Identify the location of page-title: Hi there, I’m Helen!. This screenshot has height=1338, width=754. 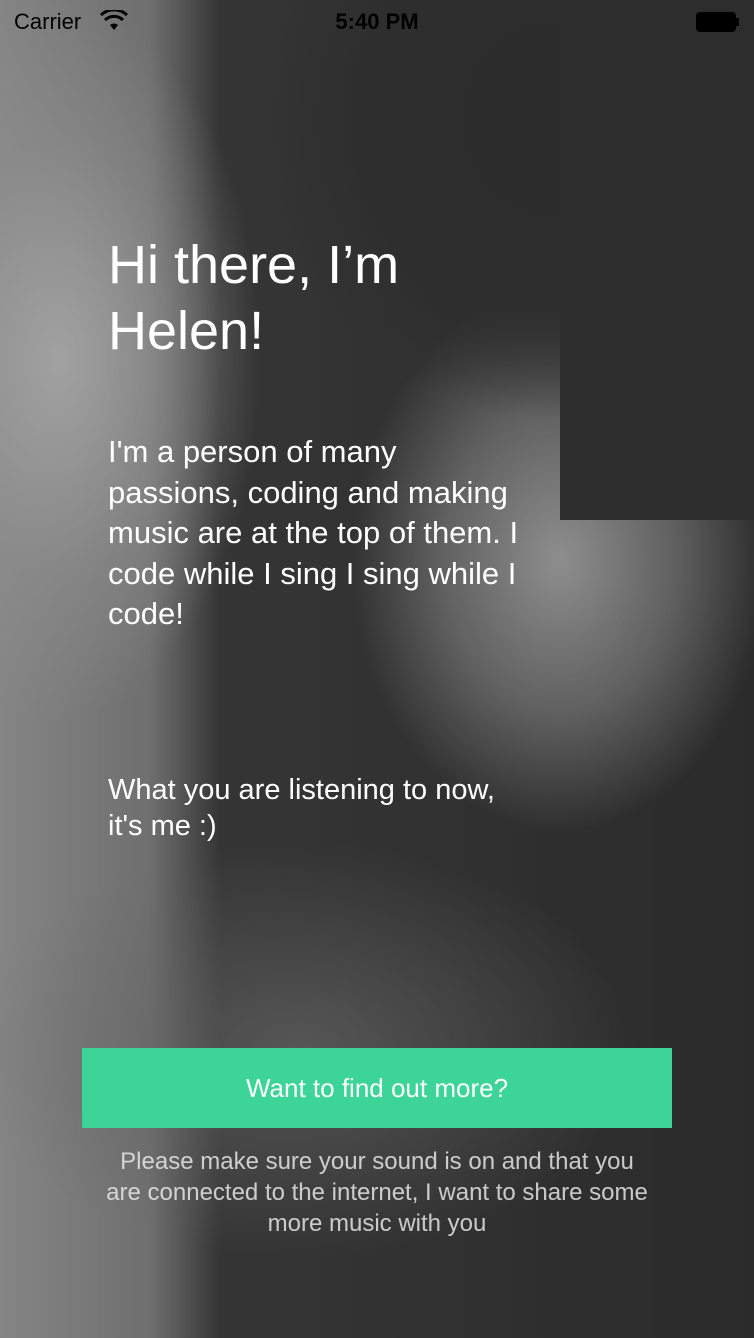
(318, 298).